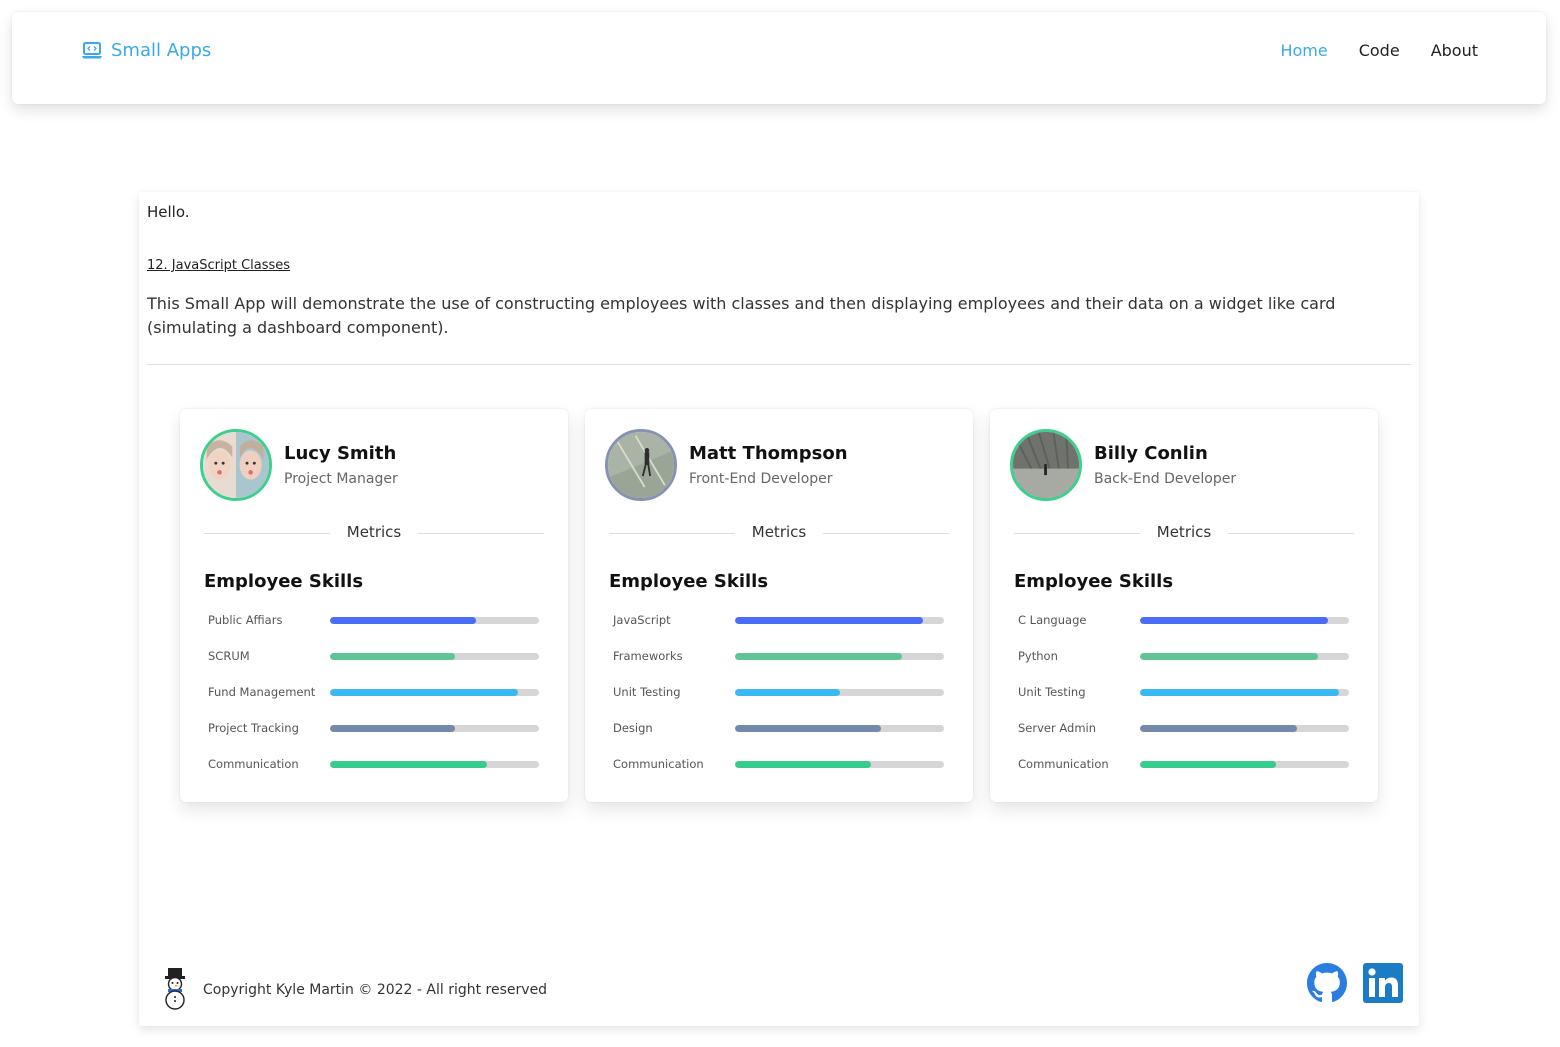 The image size is (1560, 1047). What do you see at coordinates (1057, 728) in the screenshot?
I see `skill-label: Server Admin` at bounding box center [1057, 728].